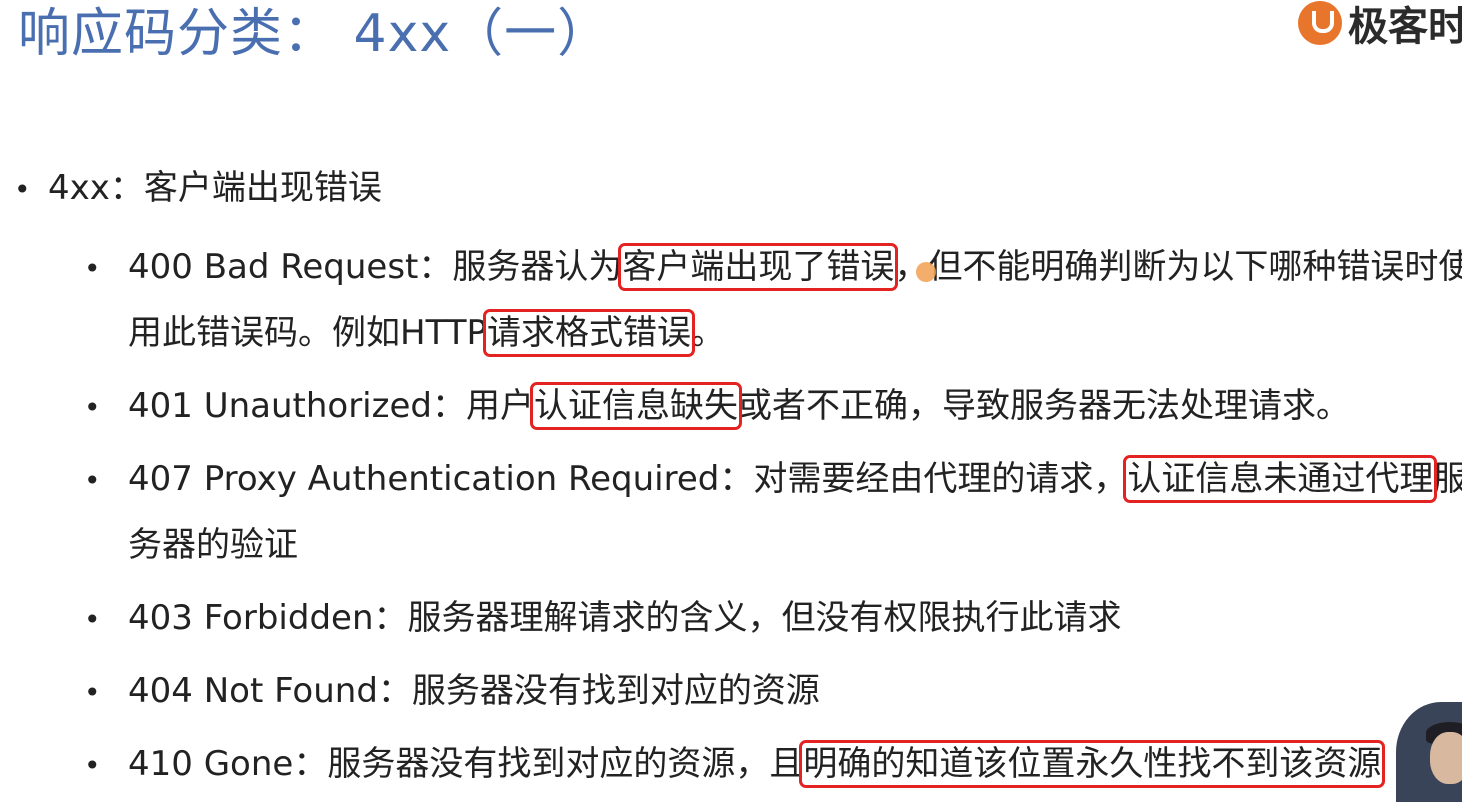 Image resolution: width=1462 pixels, height=804 pixels. I want to click on status-404: 404 Not Found：服务器没有找到对应的资源, so click(773, 691).